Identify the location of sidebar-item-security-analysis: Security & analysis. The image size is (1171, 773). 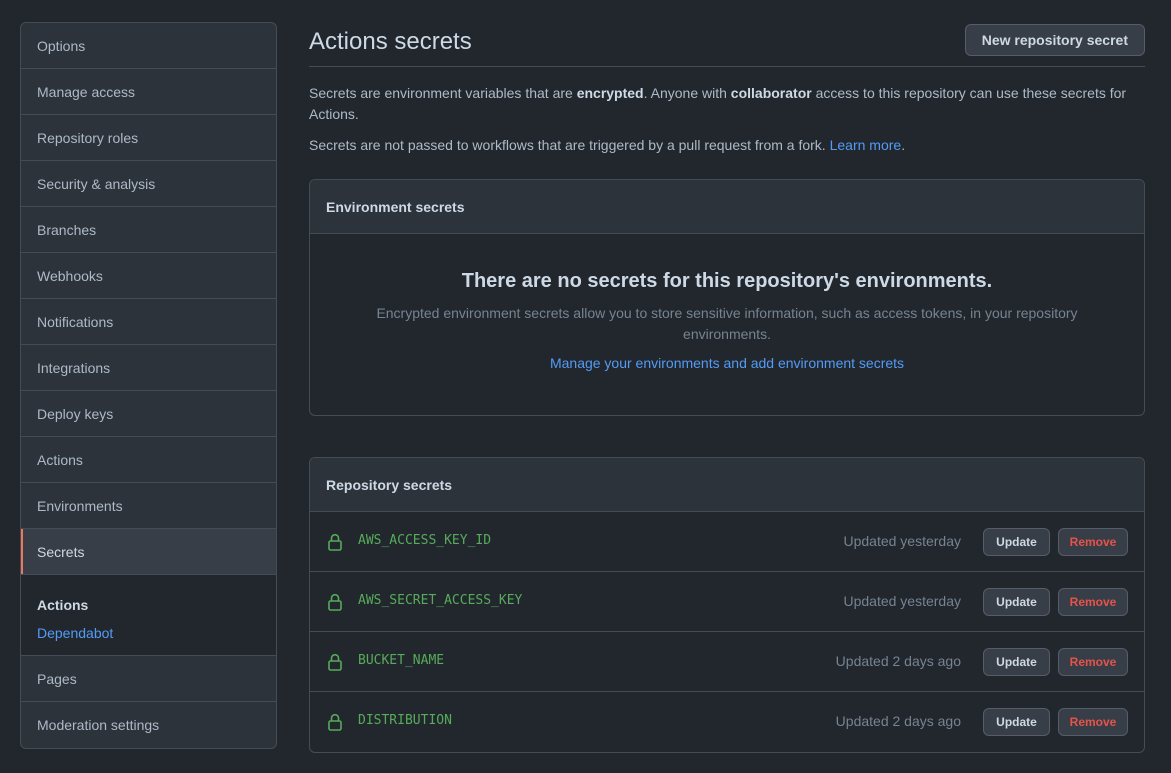
(148, 184).